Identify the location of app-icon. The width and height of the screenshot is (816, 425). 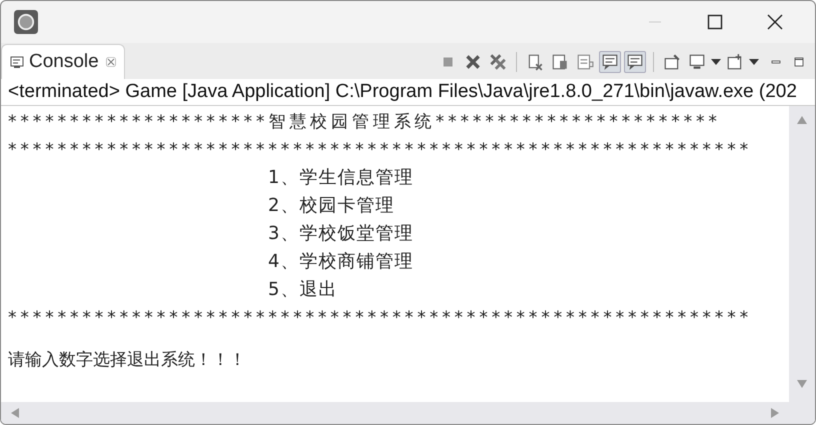
(26, 22).